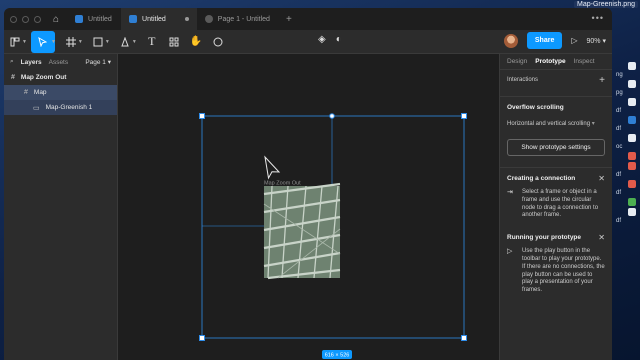  What do you see at coordinates (152, 42) in the screenshot?
I see `text-tool-button: T` at bounding box center [152, 42].